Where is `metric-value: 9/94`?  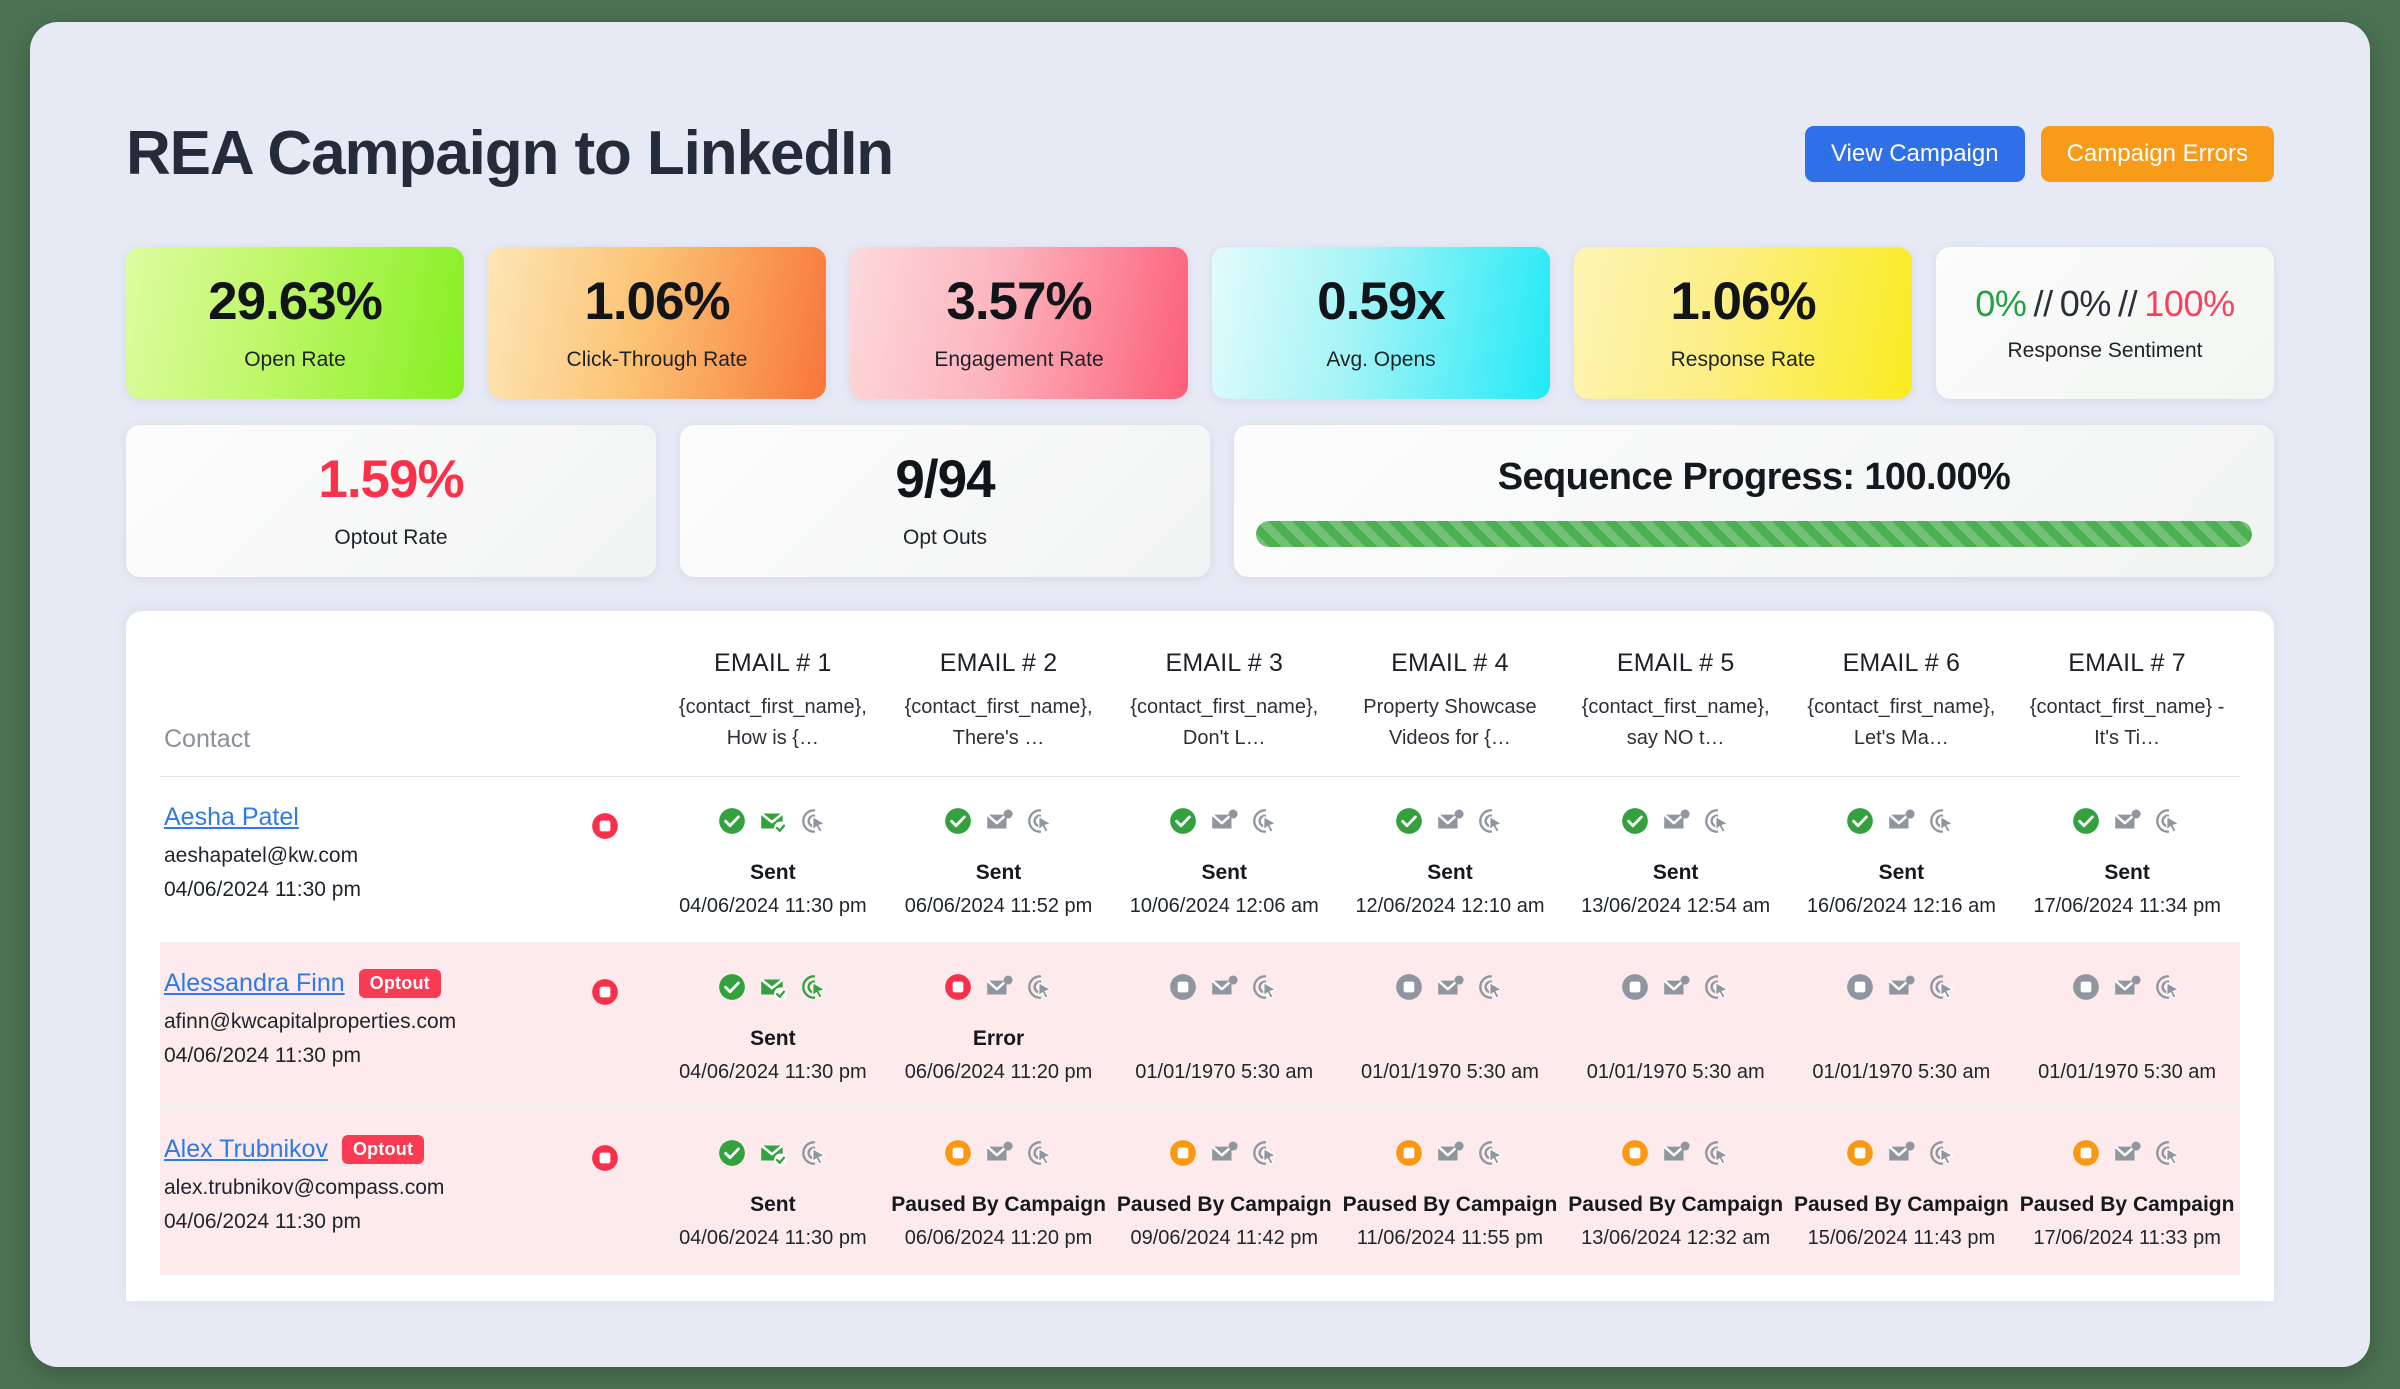
metric-value: 9/94 is located at coordinates (945, 480).